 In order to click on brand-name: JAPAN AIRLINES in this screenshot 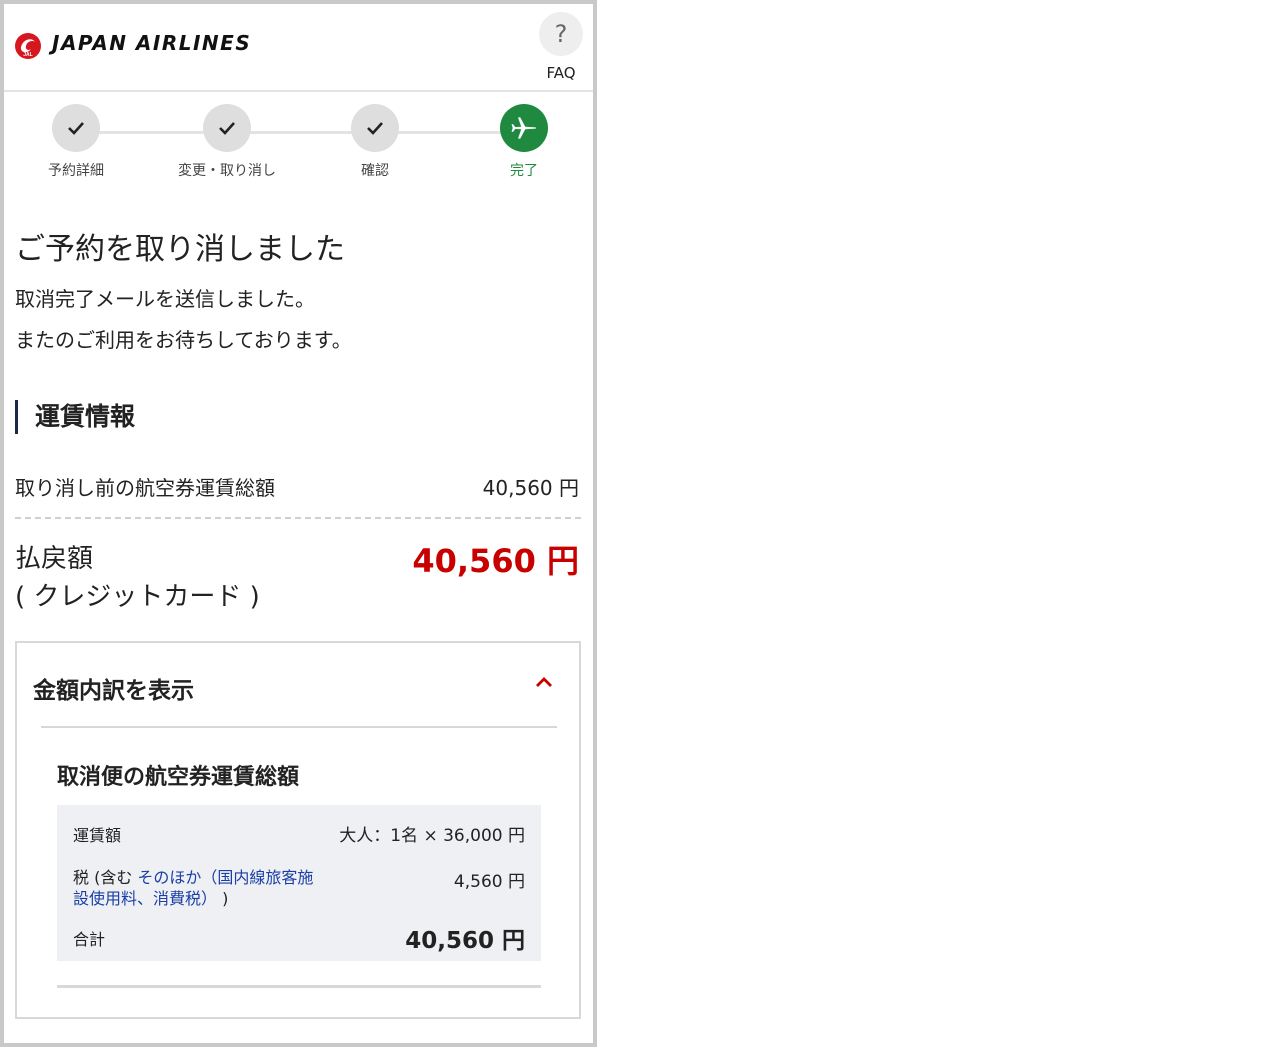, I will do `click(152, 43)`.